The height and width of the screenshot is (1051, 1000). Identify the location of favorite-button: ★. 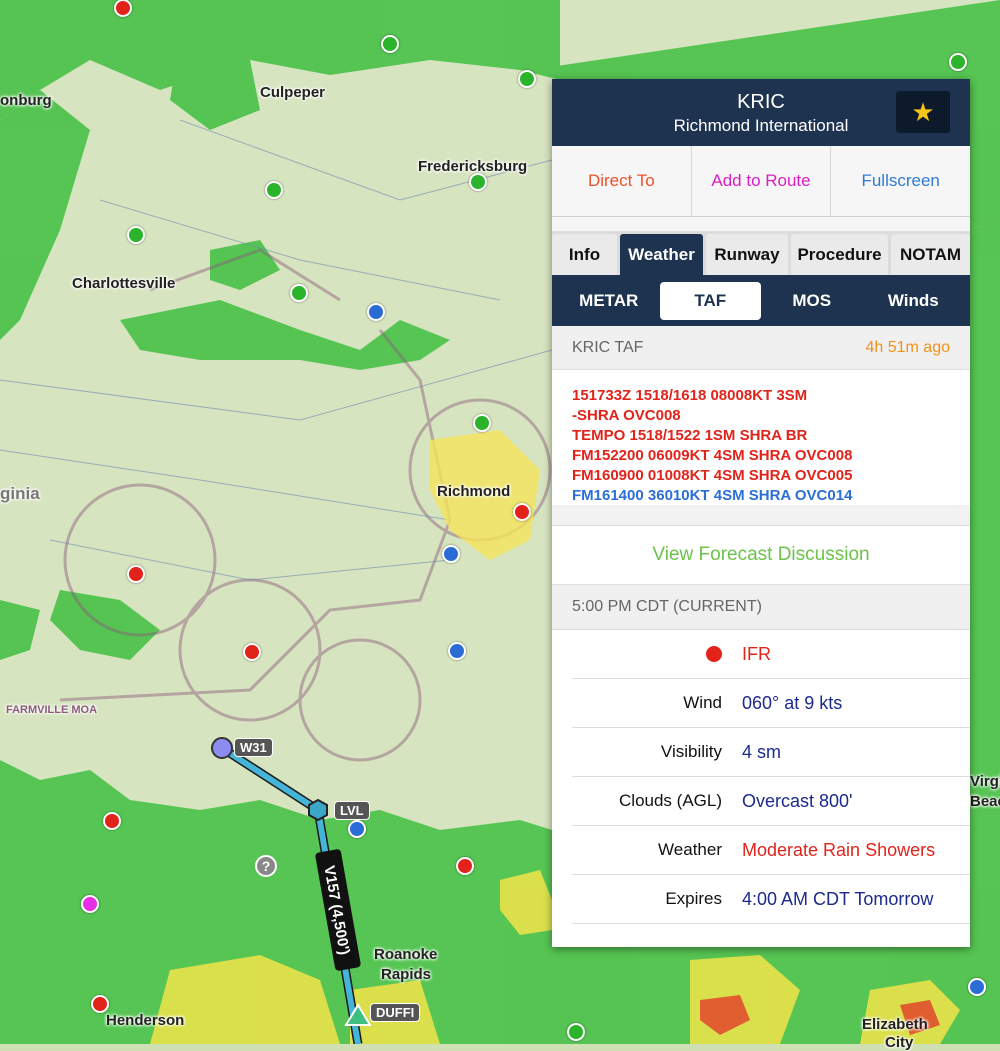
(923, 112).